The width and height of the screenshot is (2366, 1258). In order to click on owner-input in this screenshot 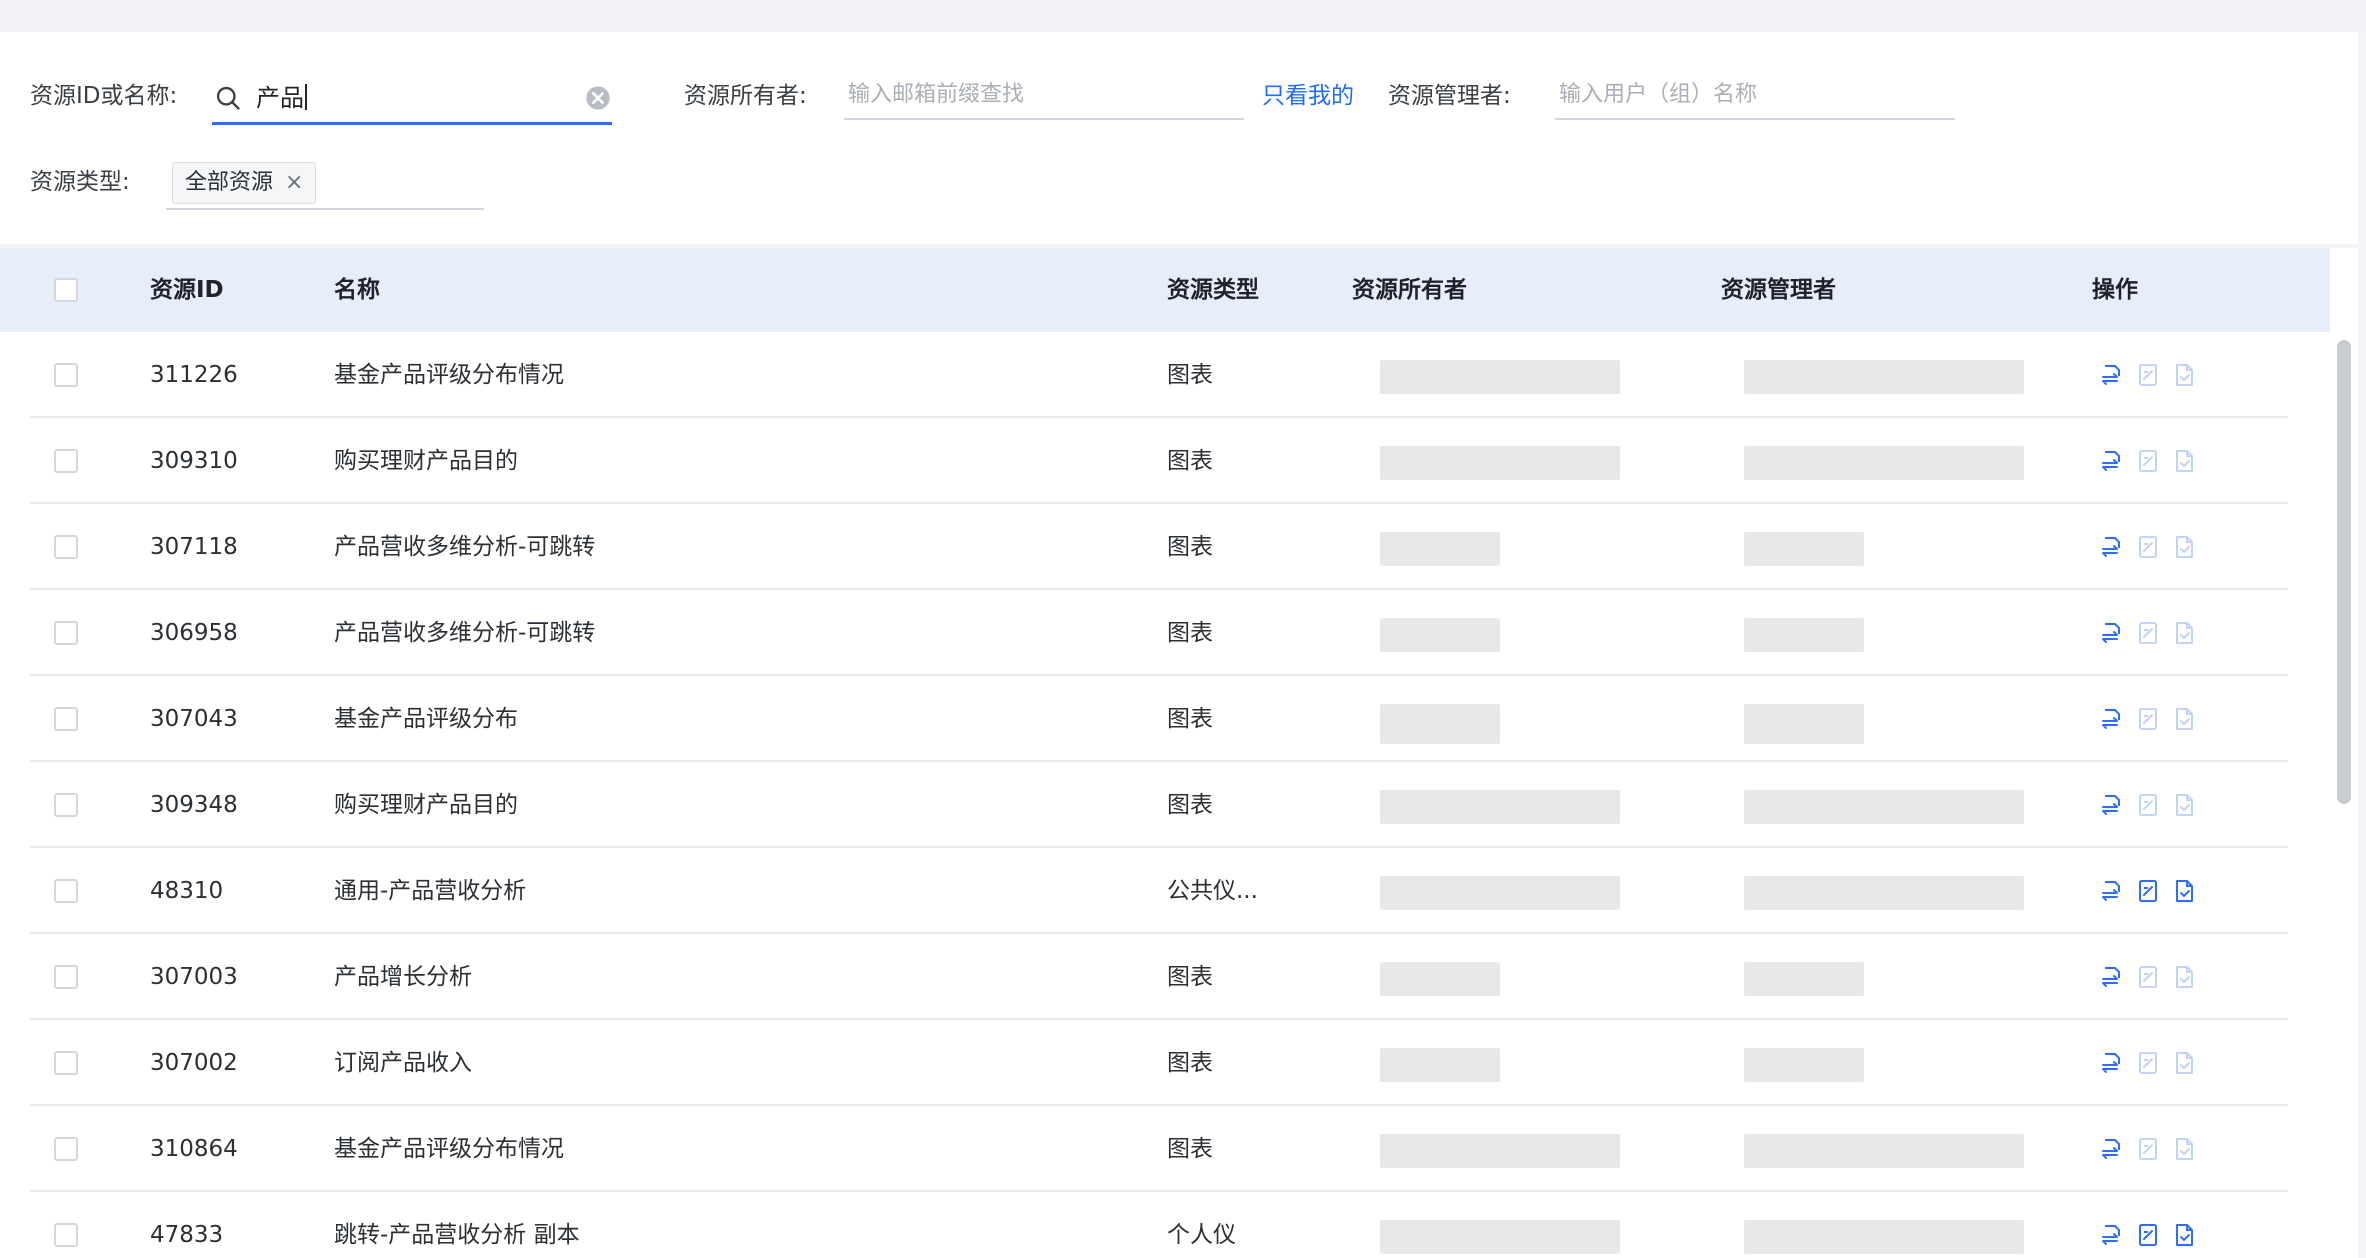, I will do `click(1048, 98)`.